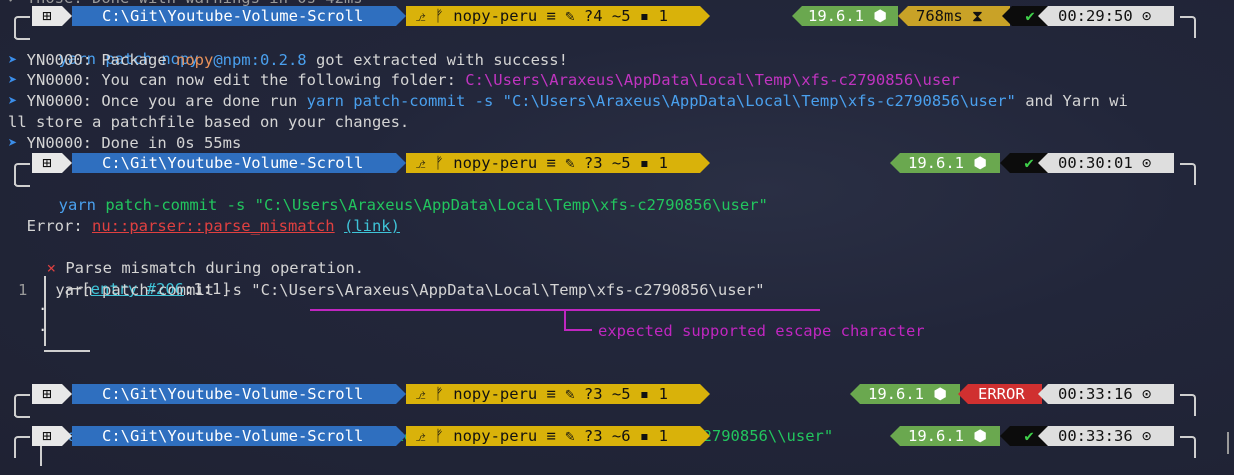  I want to click on error-link: (link), so click(372, 226).